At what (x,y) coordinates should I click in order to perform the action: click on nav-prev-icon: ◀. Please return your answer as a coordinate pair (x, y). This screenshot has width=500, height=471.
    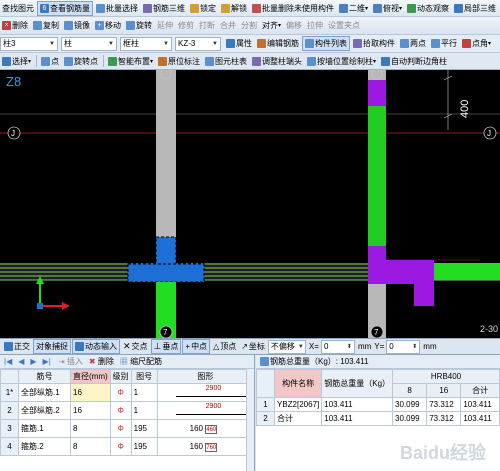
    Looking at the image, I should click on (21, 361).